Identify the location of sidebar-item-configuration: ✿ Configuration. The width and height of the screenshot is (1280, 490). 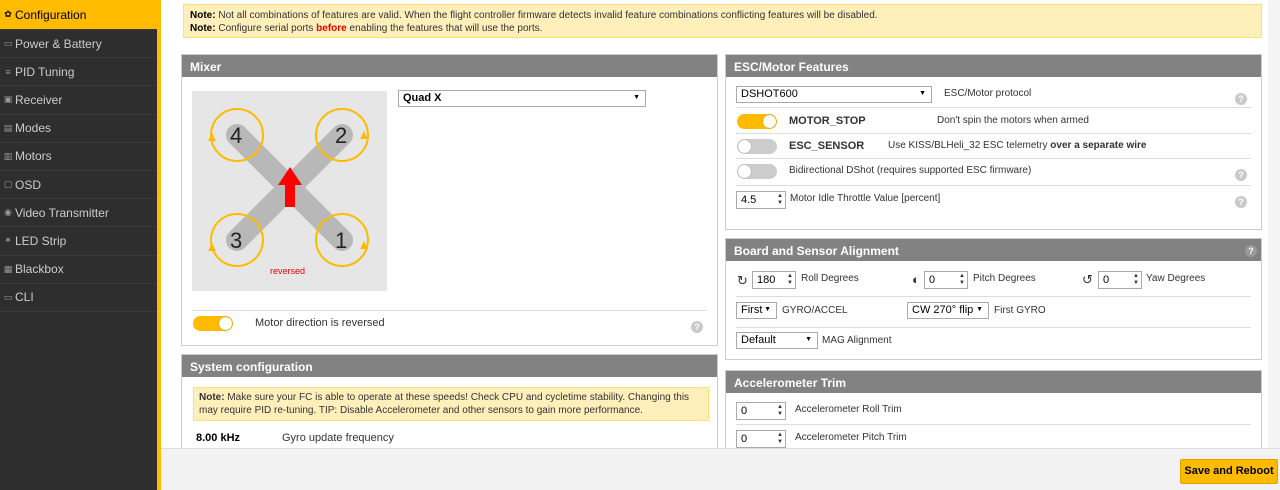
(78, 15).